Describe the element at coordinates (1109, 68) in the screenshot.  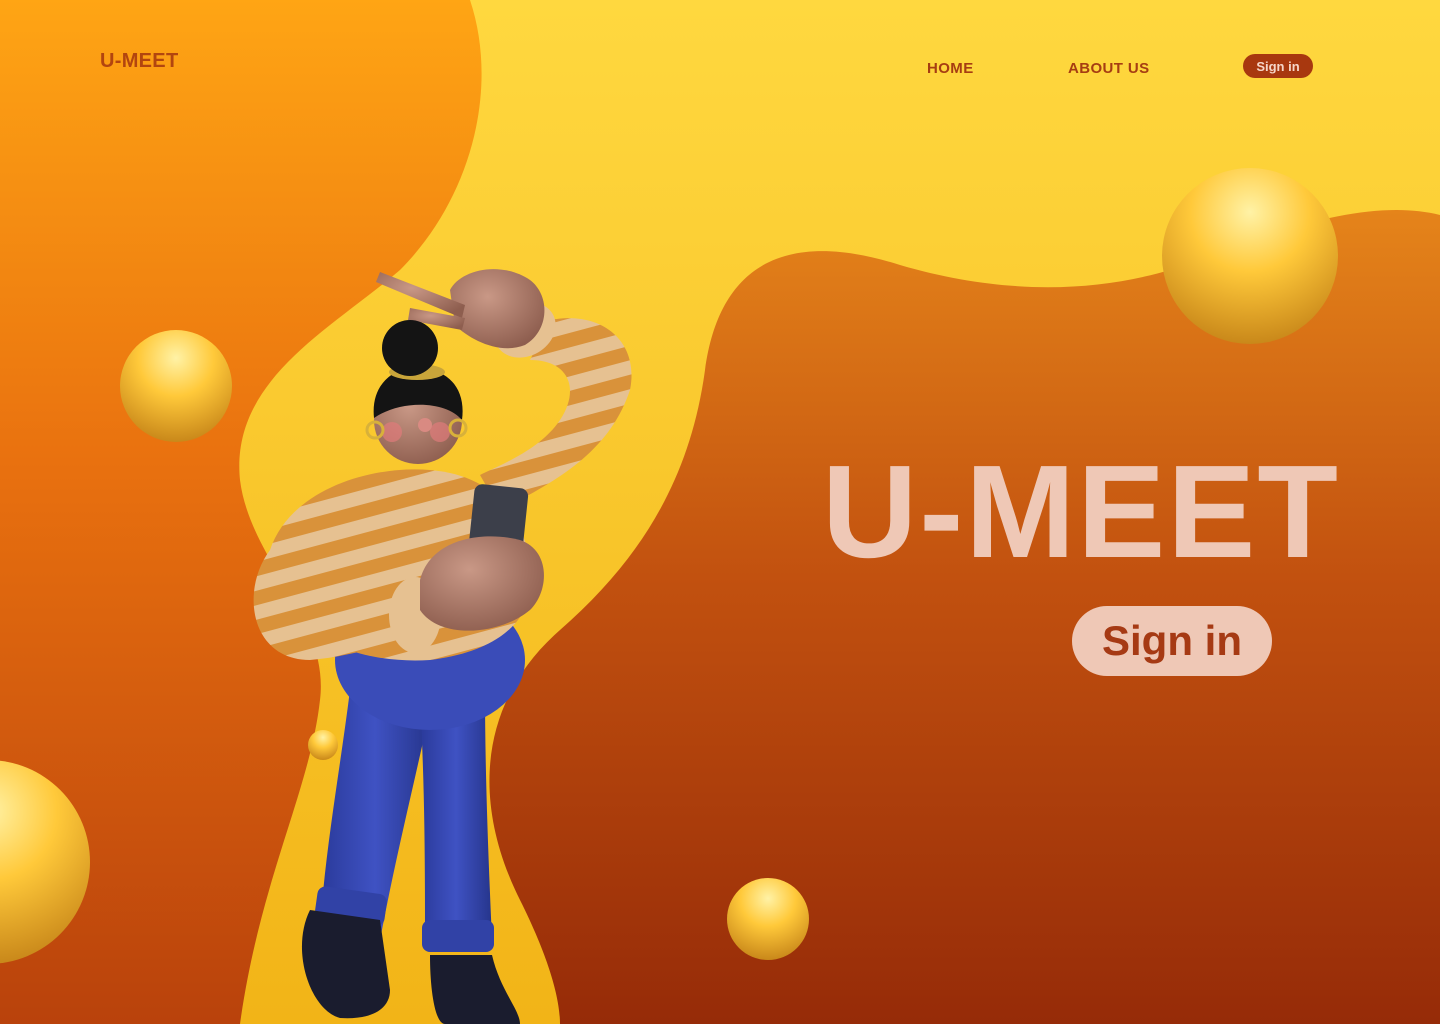
I see `nav-link-about-us: ABOUT US` at that location.